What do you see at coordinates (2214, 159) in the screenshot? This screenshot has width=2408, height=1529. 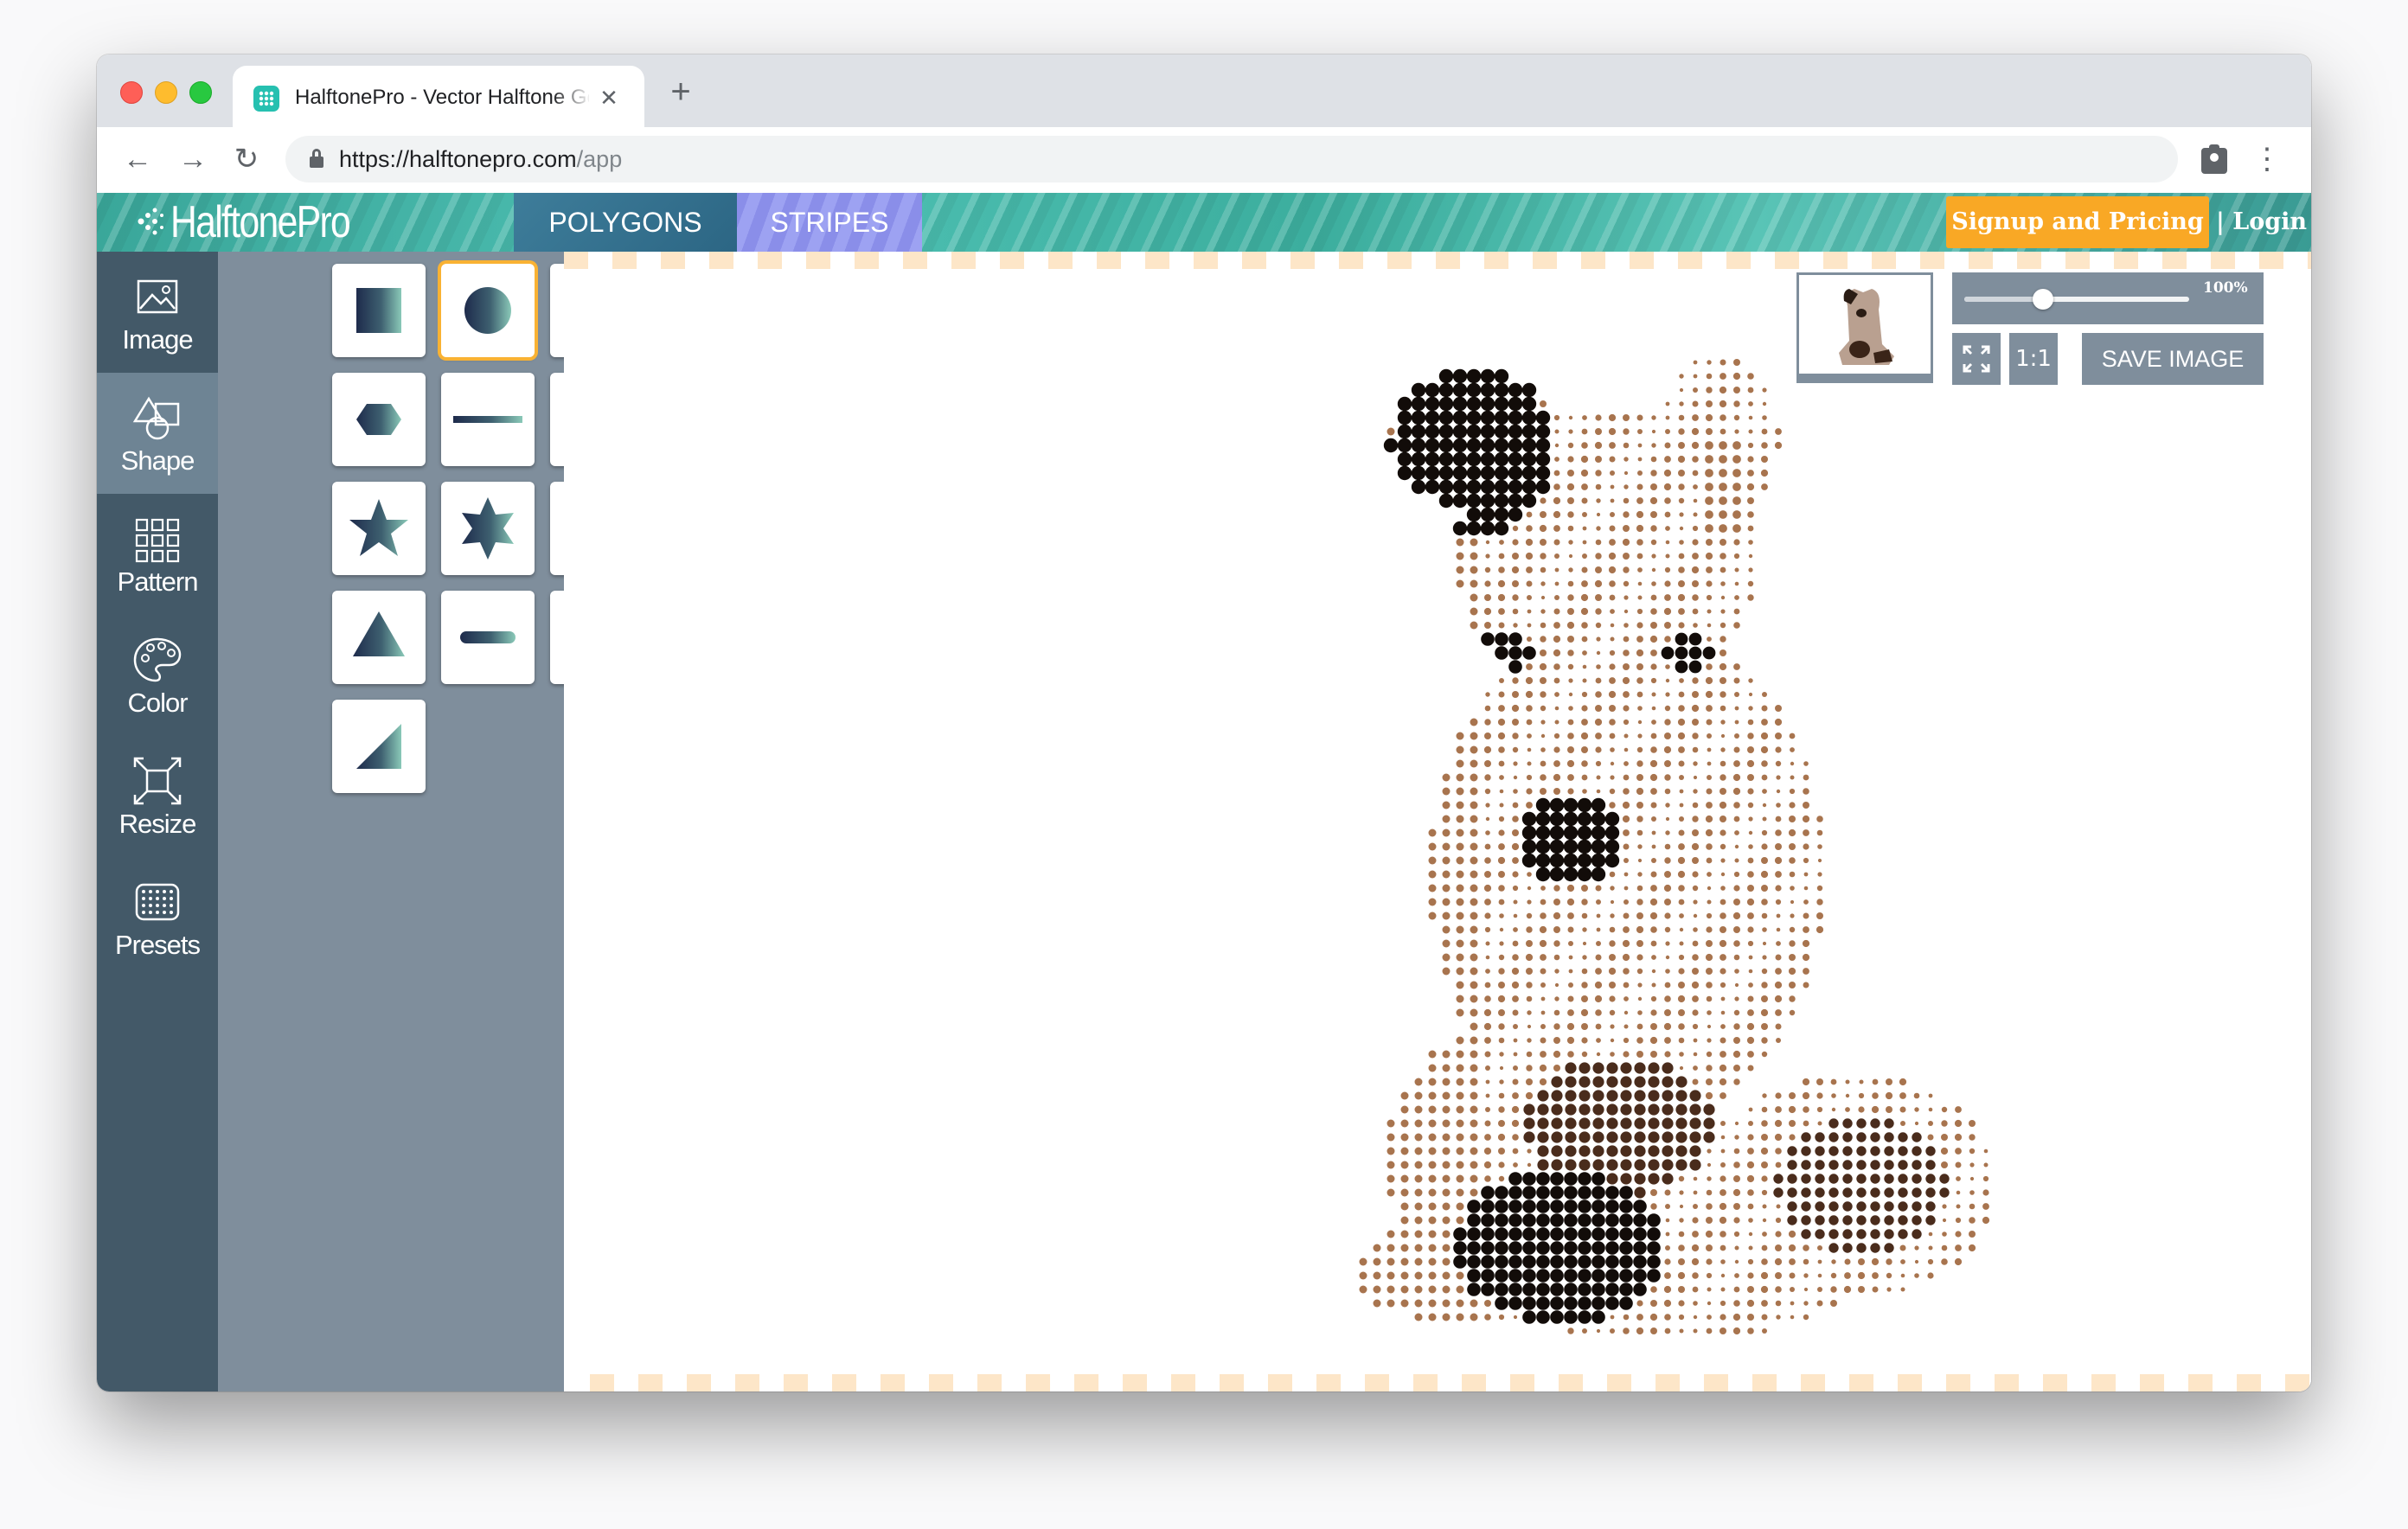 I see `profile-badge-icon` at bounding box center [2214, 159].